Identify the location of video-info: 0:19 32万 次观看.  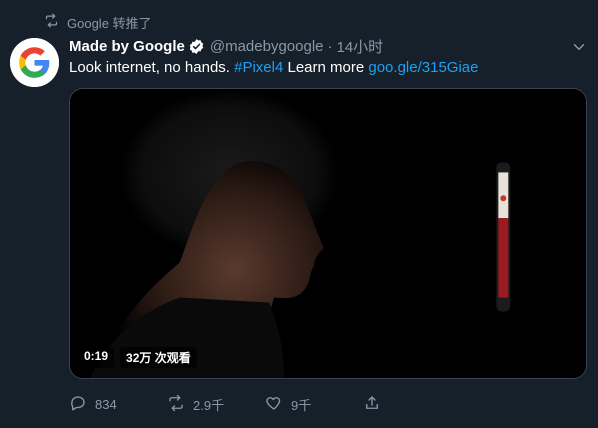
(137, 357).